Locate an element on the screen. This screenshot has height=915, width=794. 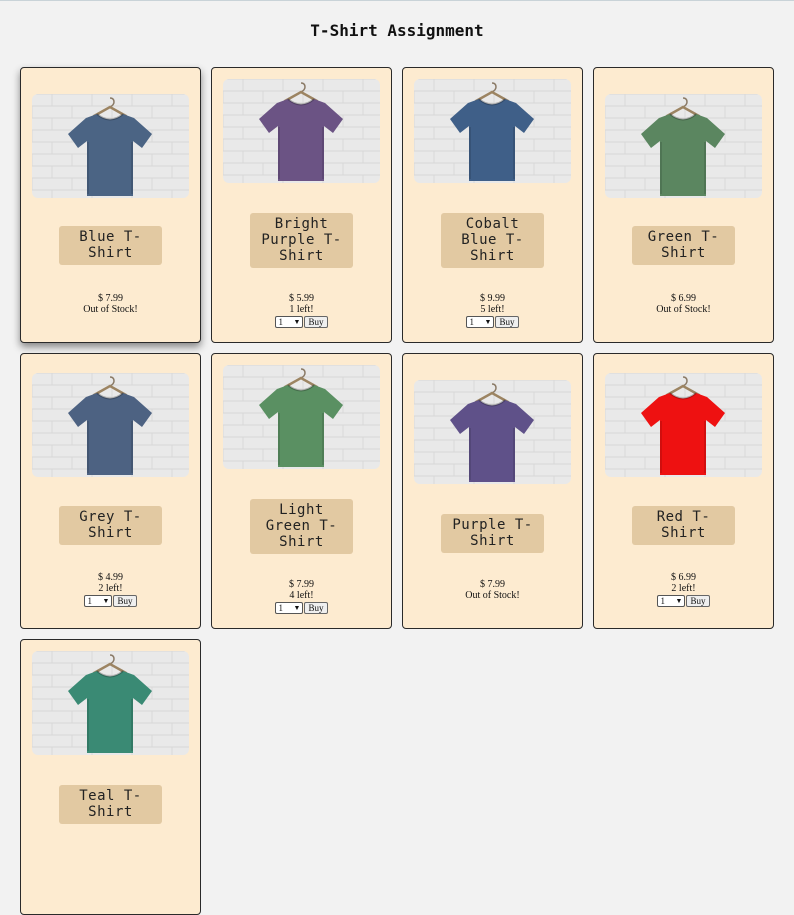
product-info: $ 9.99 5 left! 1 ▼ Buy is located at coordinates (492, 310).